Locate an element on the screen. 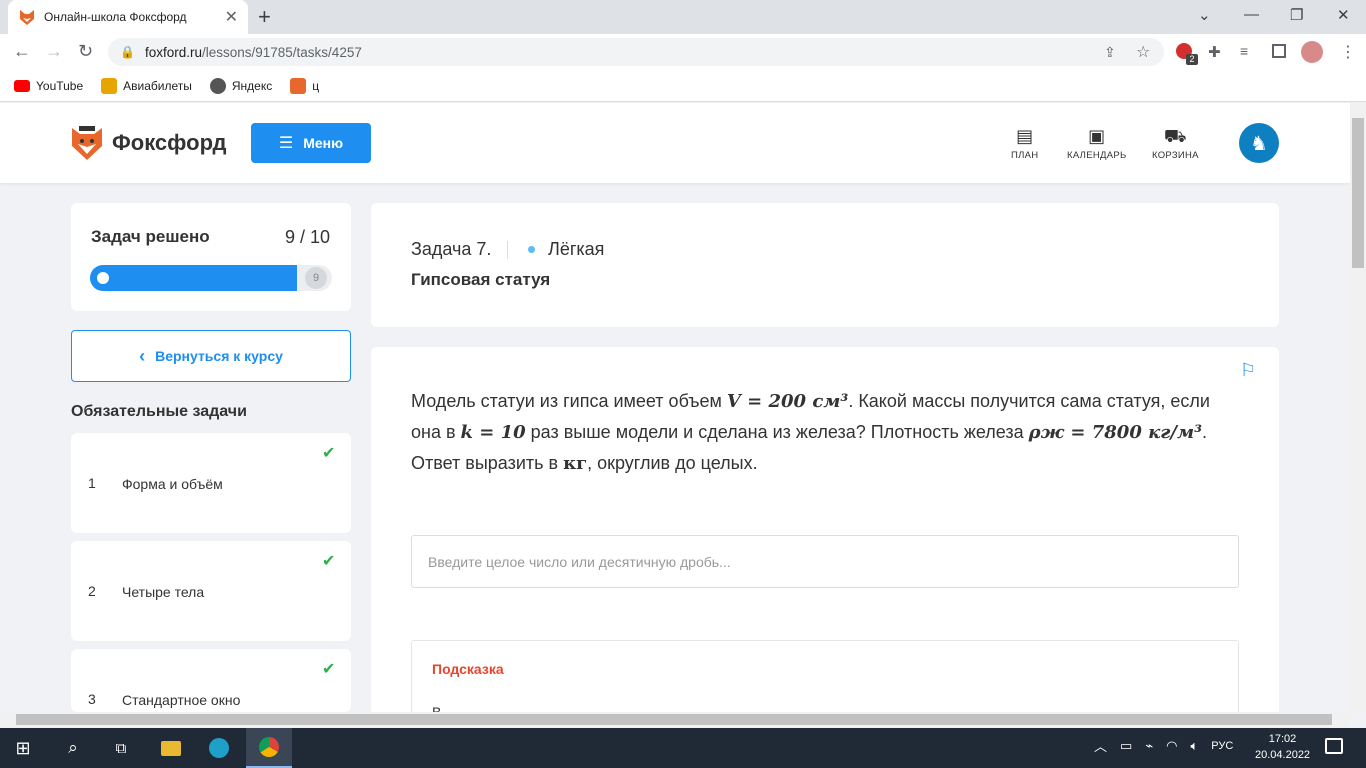 This screenshot has height=768, width=1366. extension-badge: 2 is located at coordinates (1192, 59).